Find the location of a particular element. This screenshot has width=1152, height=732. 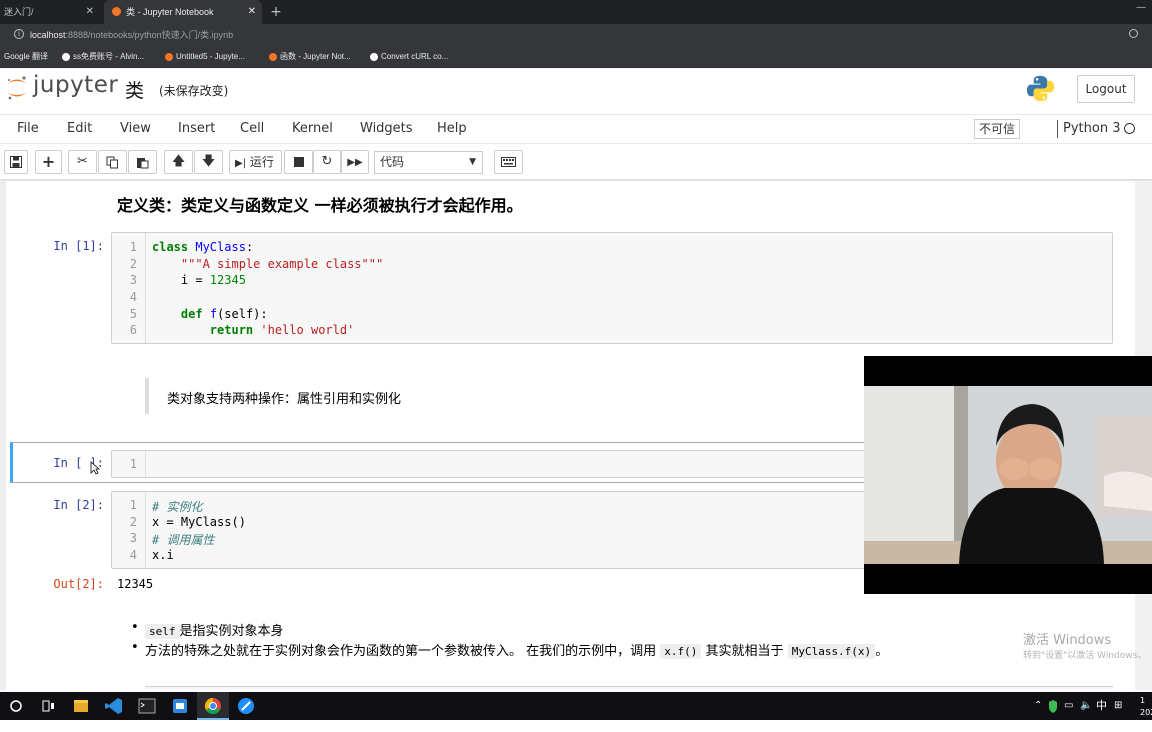

menu-insert: Insert is located at coordinates (196, 129).